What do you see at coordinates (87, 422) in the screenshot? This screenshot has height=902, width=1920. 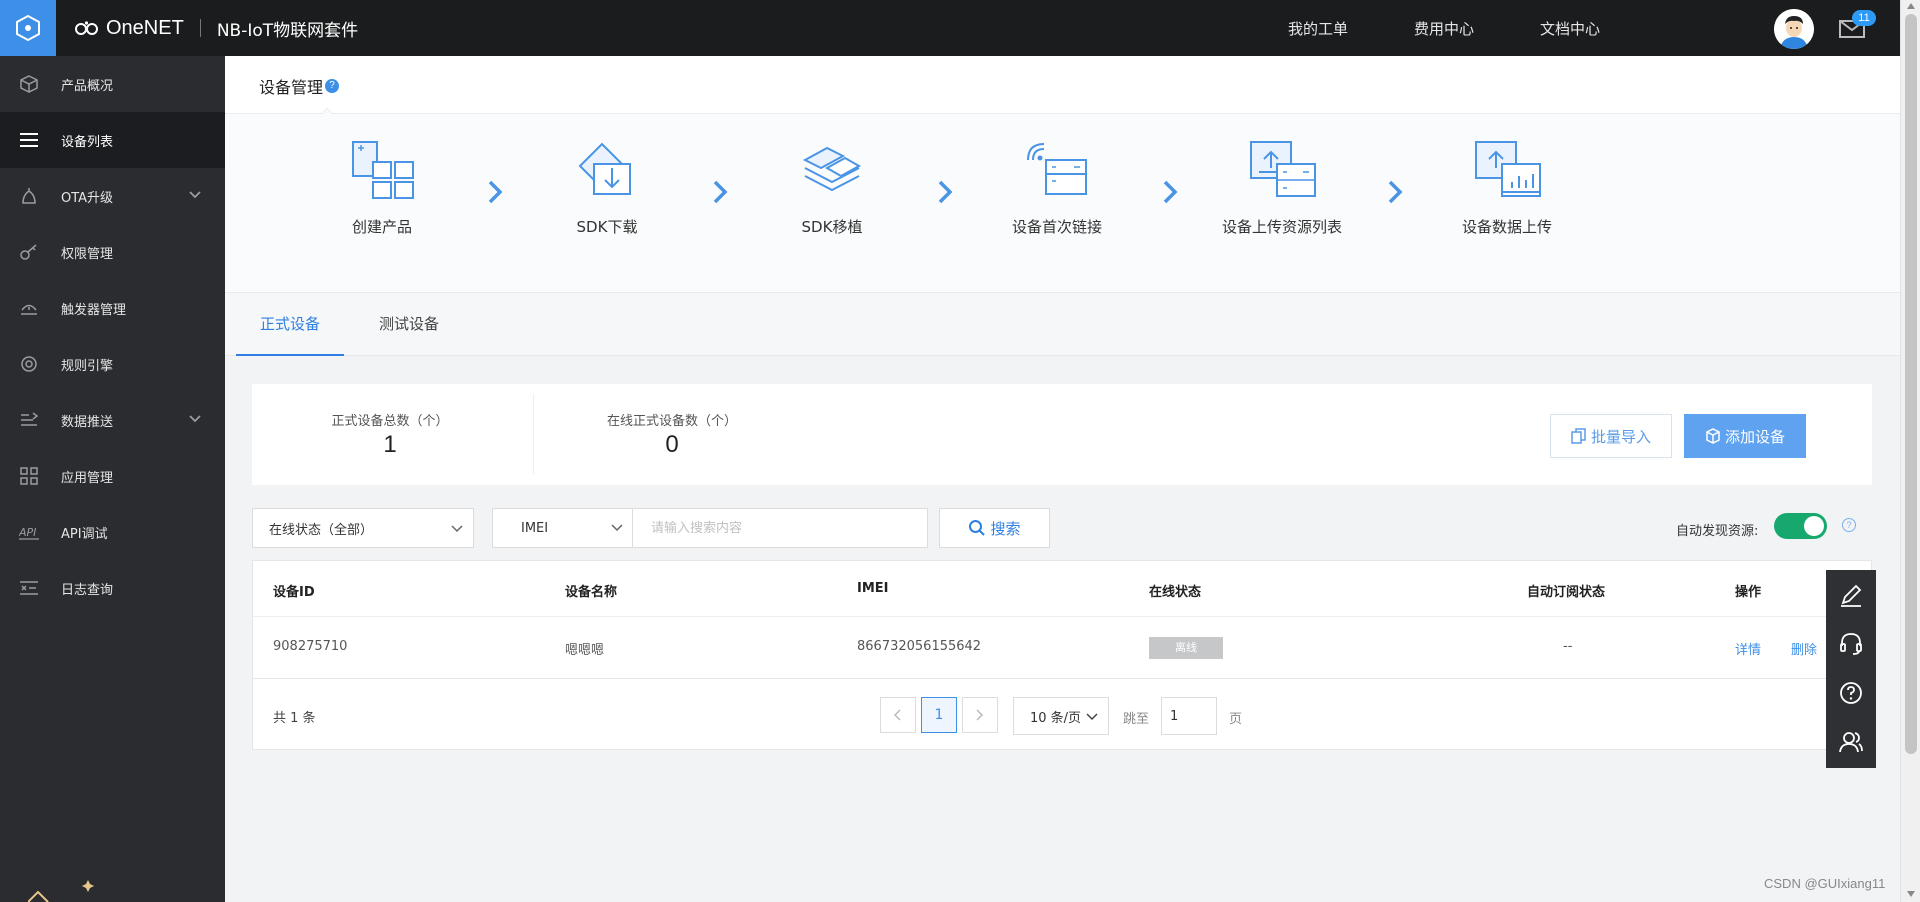 I see `sidebar-item-label: 数据推送` at bounding box center [87, 422].